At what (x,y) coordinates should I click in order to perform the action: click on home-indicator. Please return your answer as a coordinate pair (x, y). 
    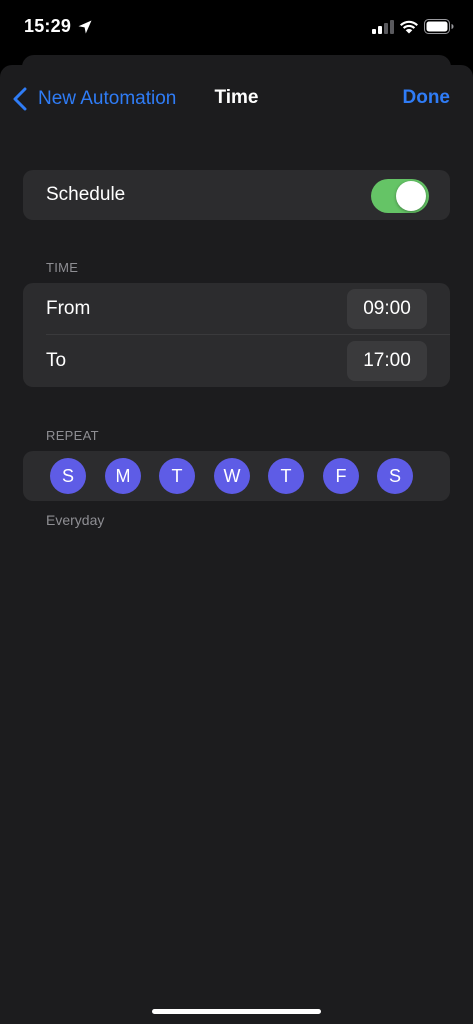
    Looking at the image, I should click on (236, 1011).